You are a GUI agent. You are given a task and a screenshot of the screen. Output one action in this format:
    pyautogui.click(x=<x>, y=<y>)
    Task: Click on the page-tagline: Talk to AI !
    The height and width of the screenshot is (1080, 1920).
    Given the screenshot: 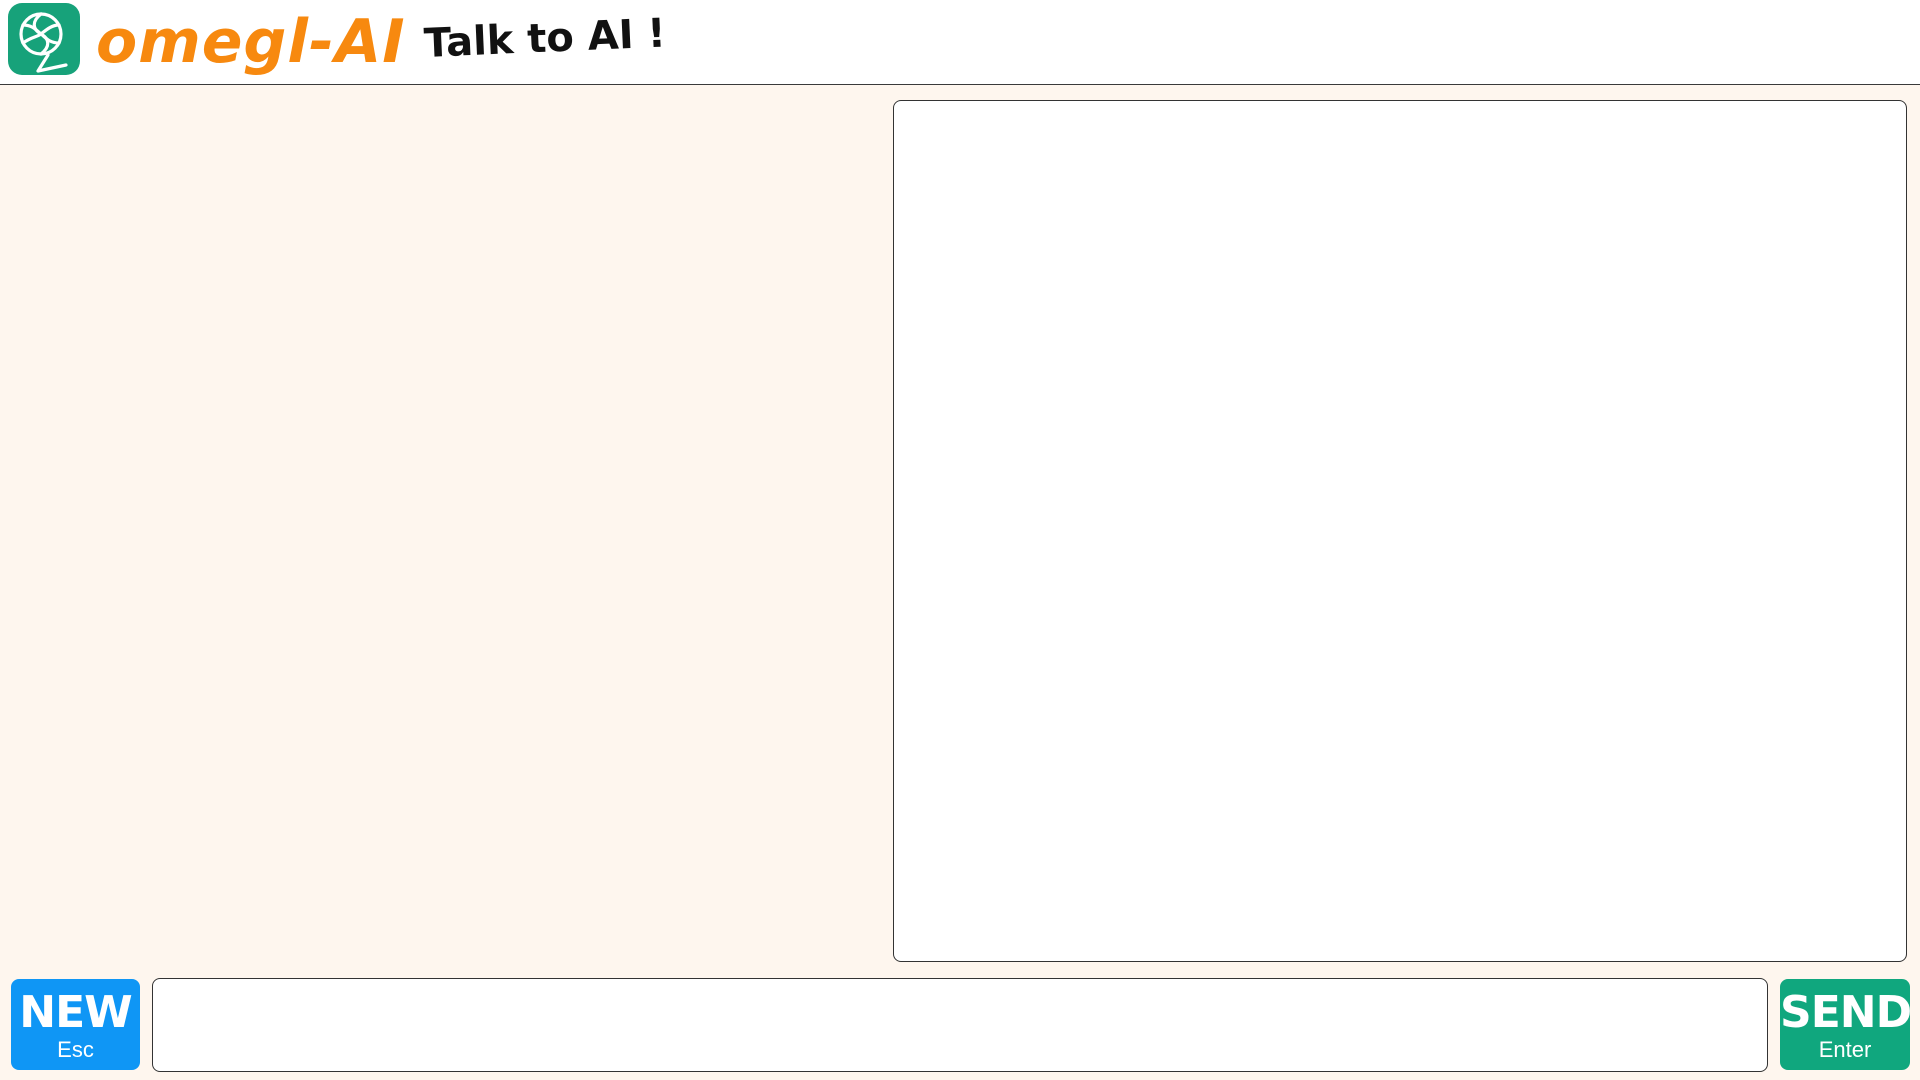 What is the action you would take?
    pyautogui.click(x=544, y=38)
    